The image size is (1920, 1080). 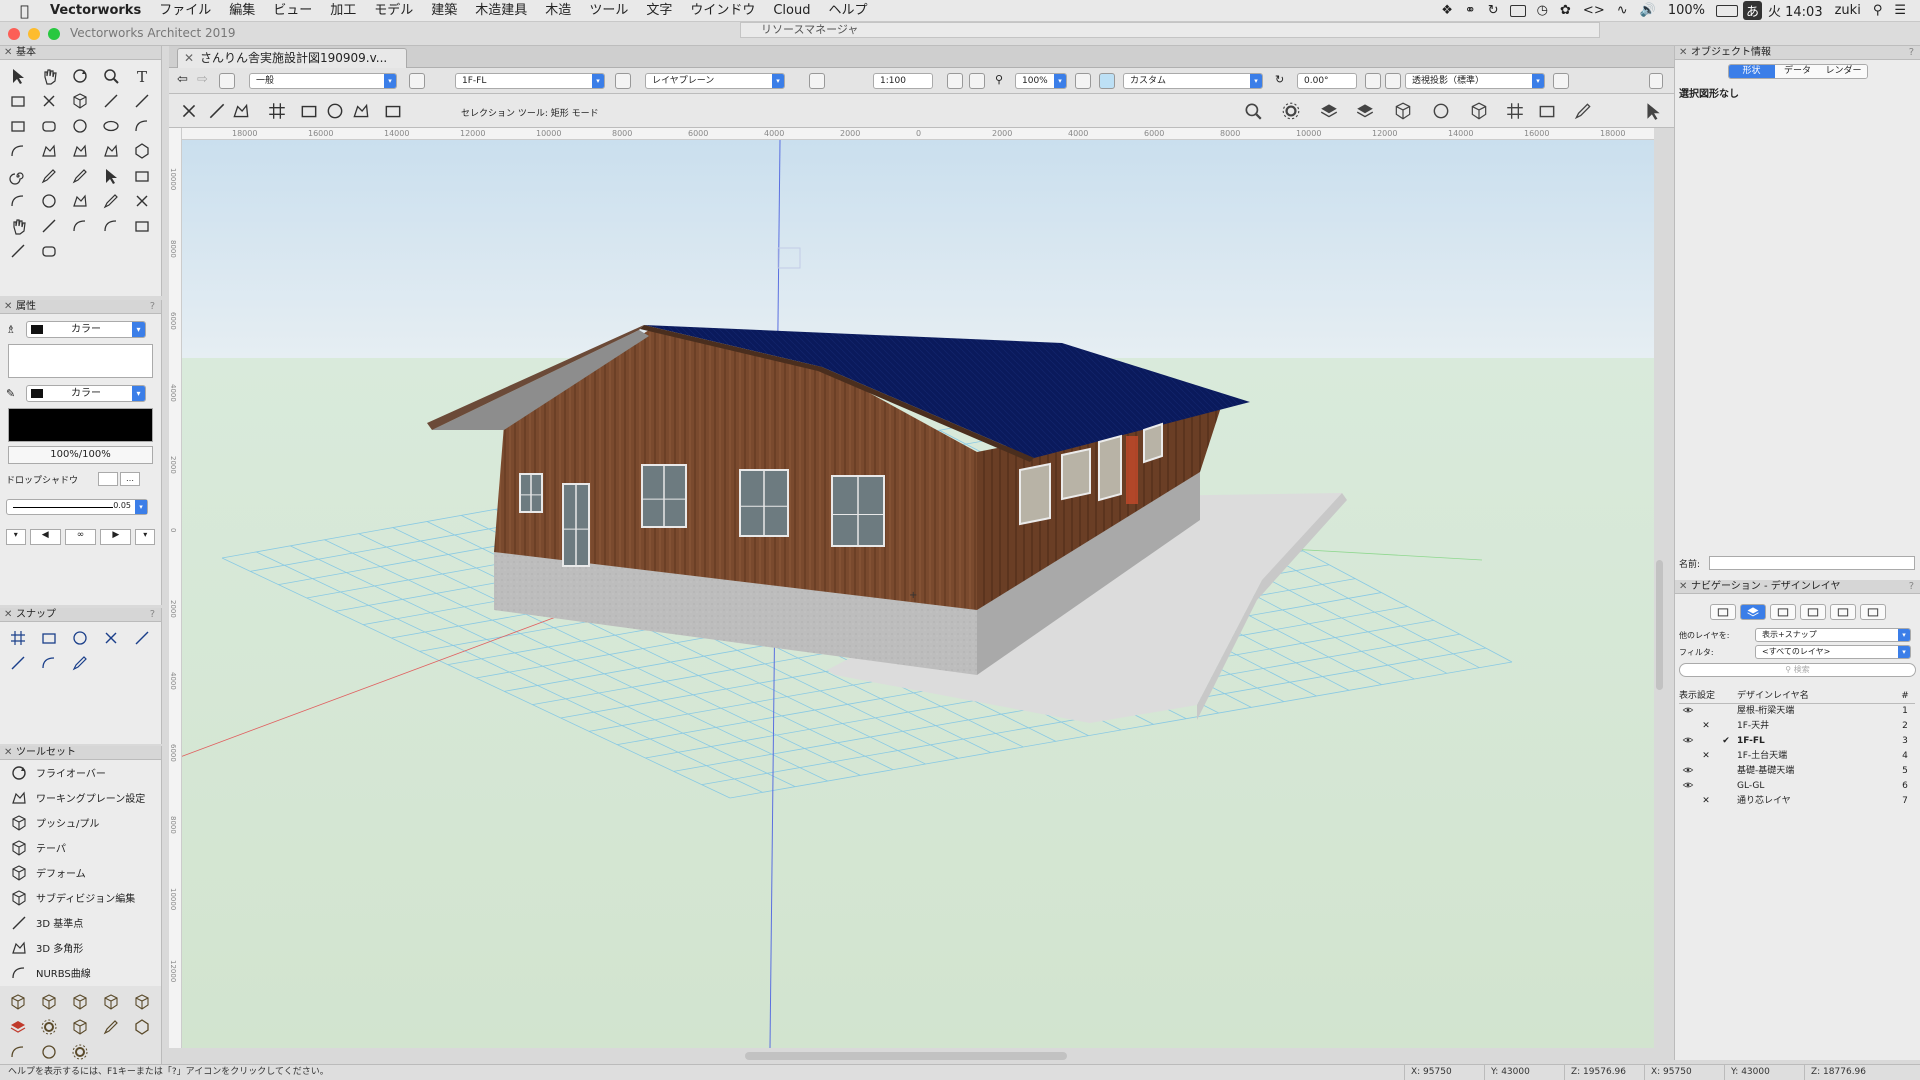 What do you see at coordinates (1475, 81) in the screenshot?
I see `projection-select: 透視投影（標準） ▾` at bounding box center [1475, 81].